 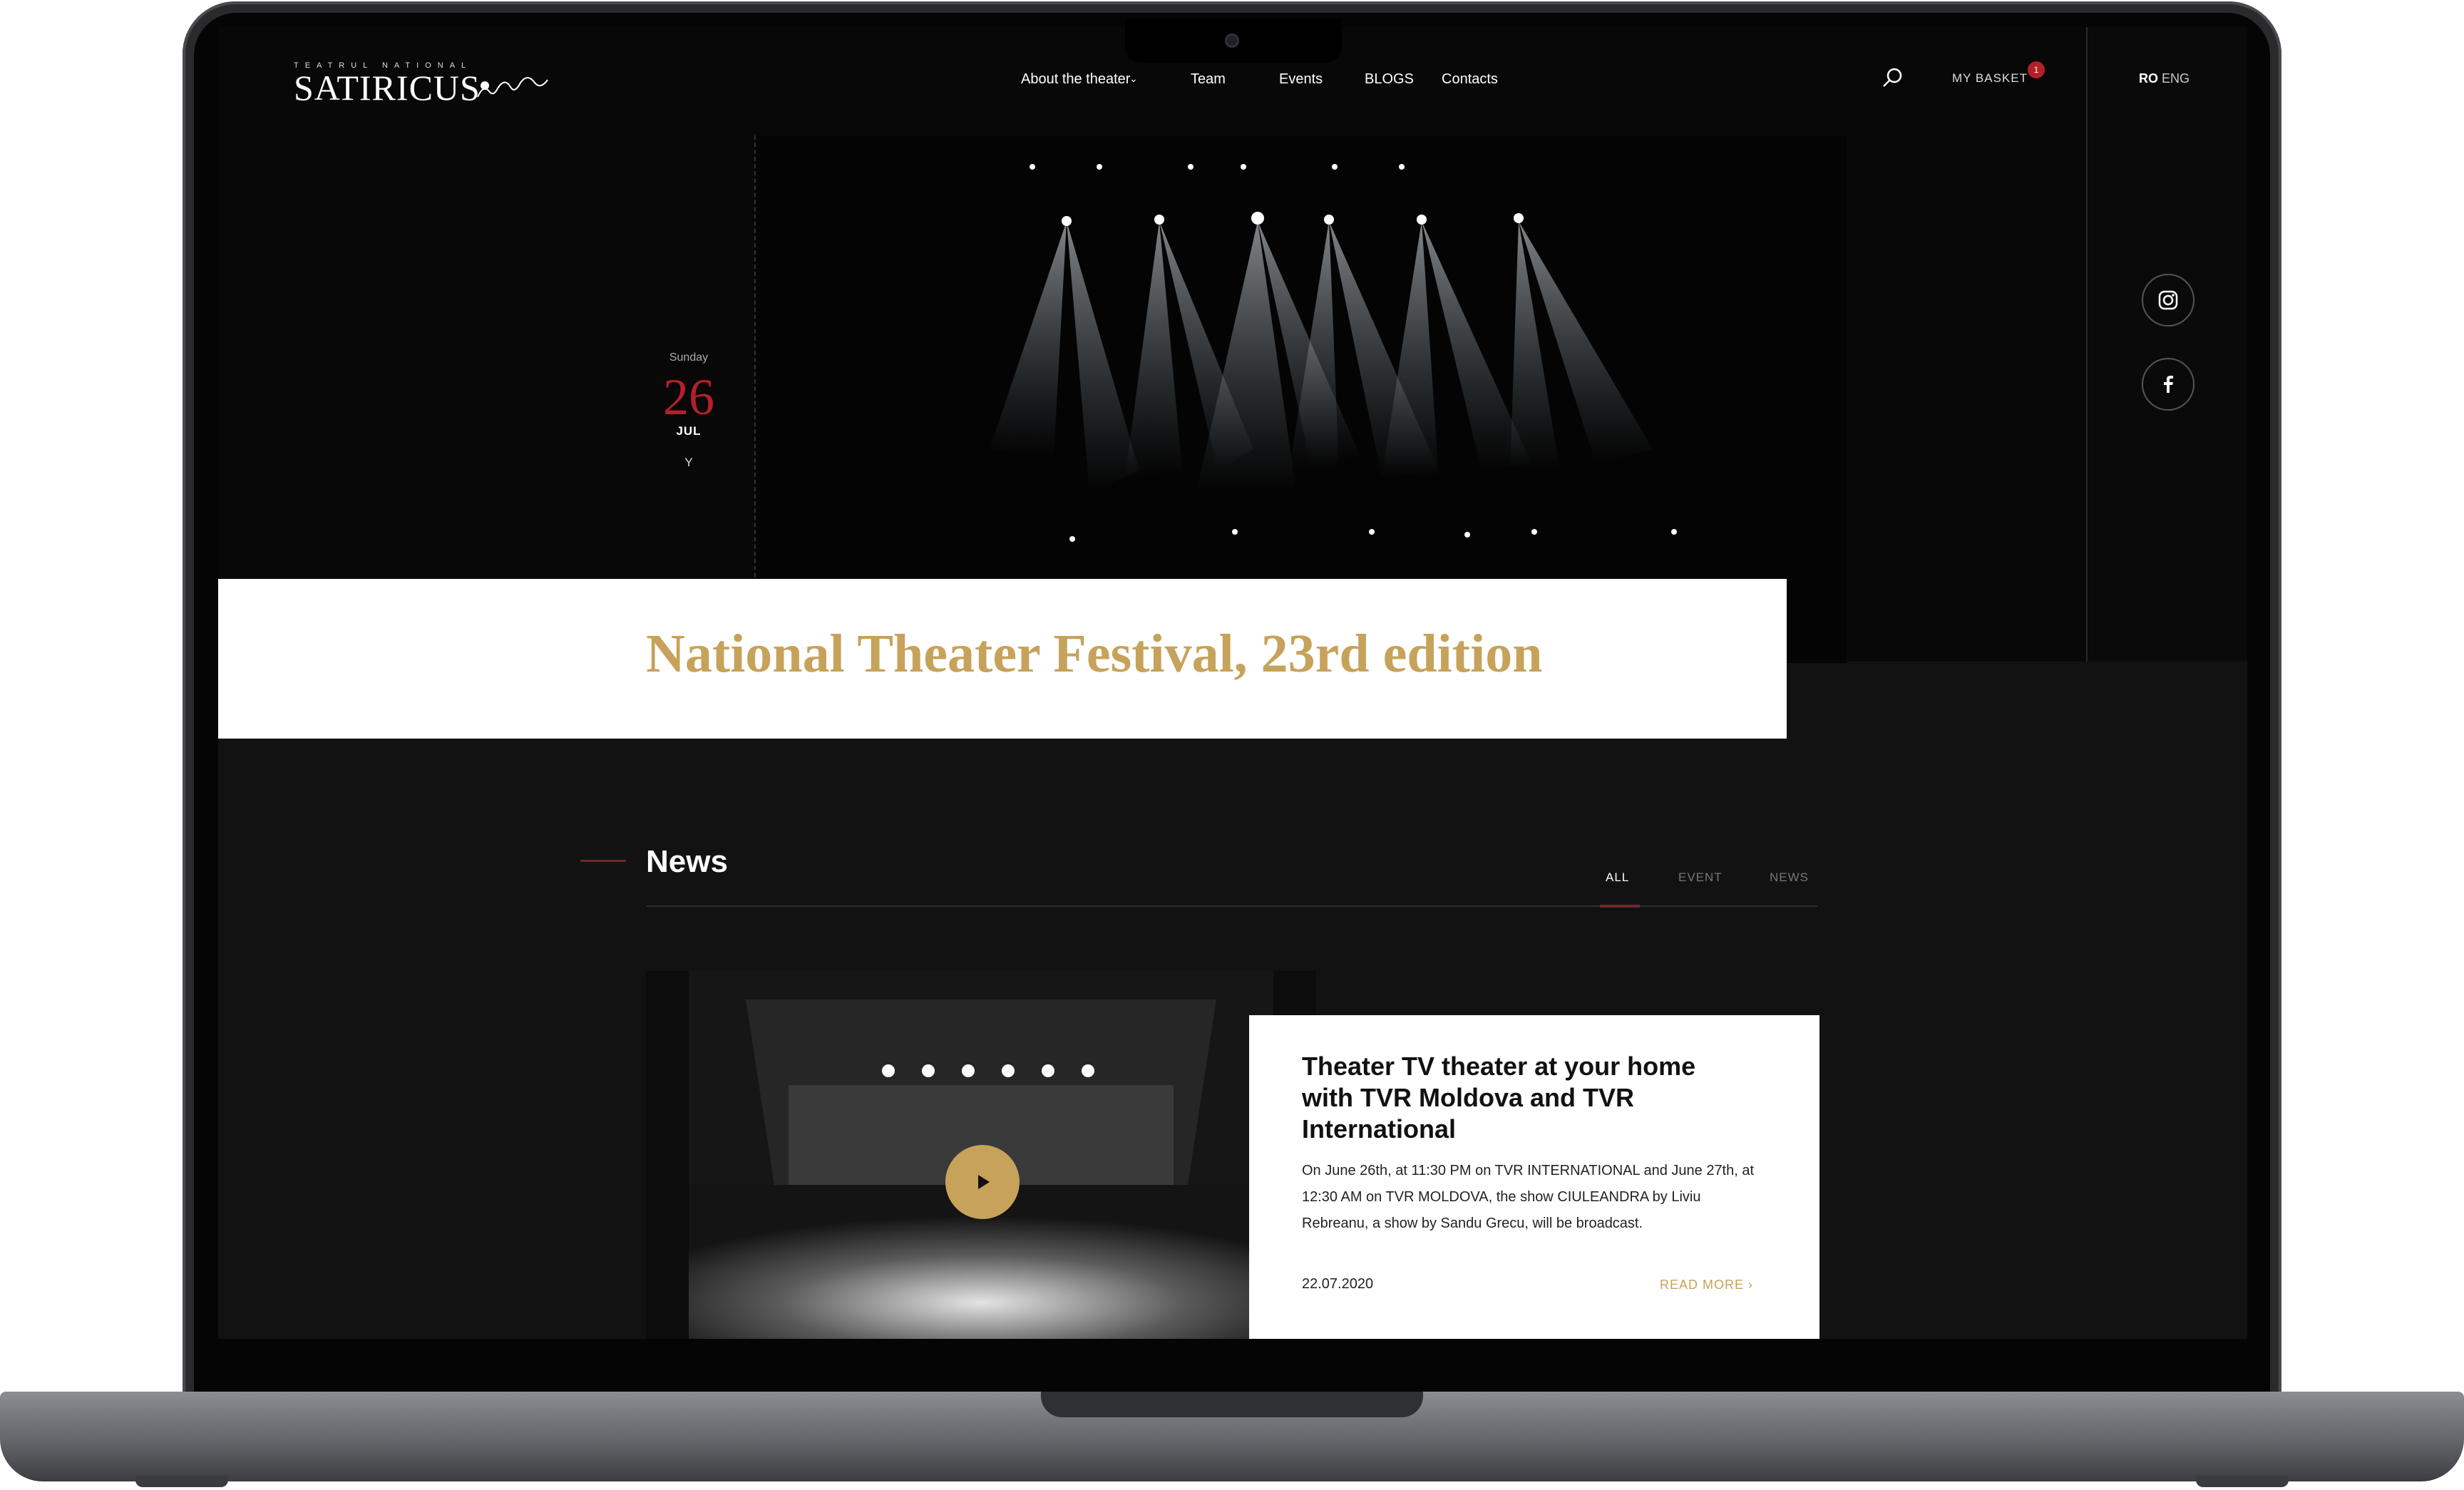 I want to click on read-more-label: READ MORE, so click(x=1702, y=1285).